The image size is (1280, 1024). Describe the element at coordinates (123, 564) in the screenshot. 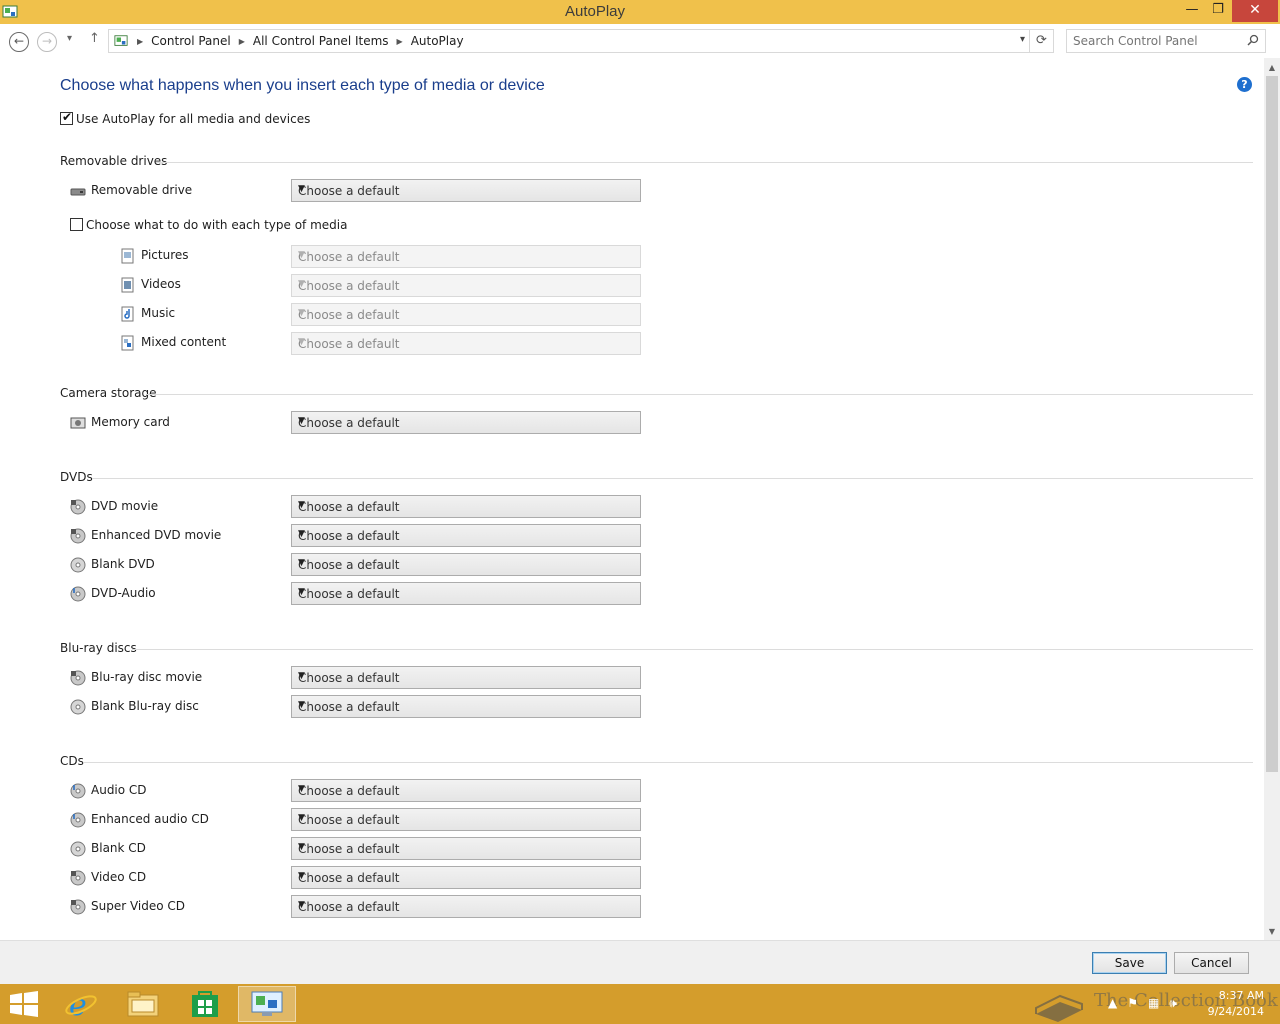

I see `blank-dvd-label: Blank DVD` at that location.